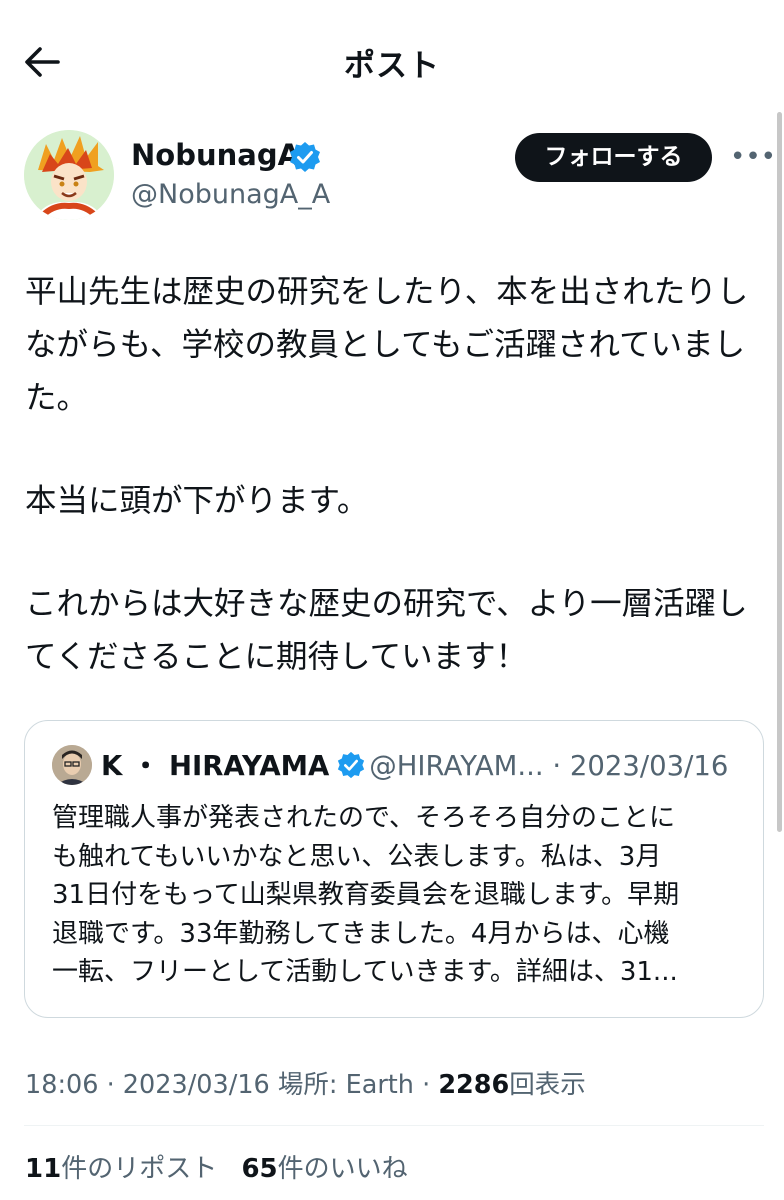 This screenshot has height=1200, width=784. Describe the element at coordinates (215, 766) in the screenshot. I see `quoted-author-name: K ・ HIRAYAMA` at that location.